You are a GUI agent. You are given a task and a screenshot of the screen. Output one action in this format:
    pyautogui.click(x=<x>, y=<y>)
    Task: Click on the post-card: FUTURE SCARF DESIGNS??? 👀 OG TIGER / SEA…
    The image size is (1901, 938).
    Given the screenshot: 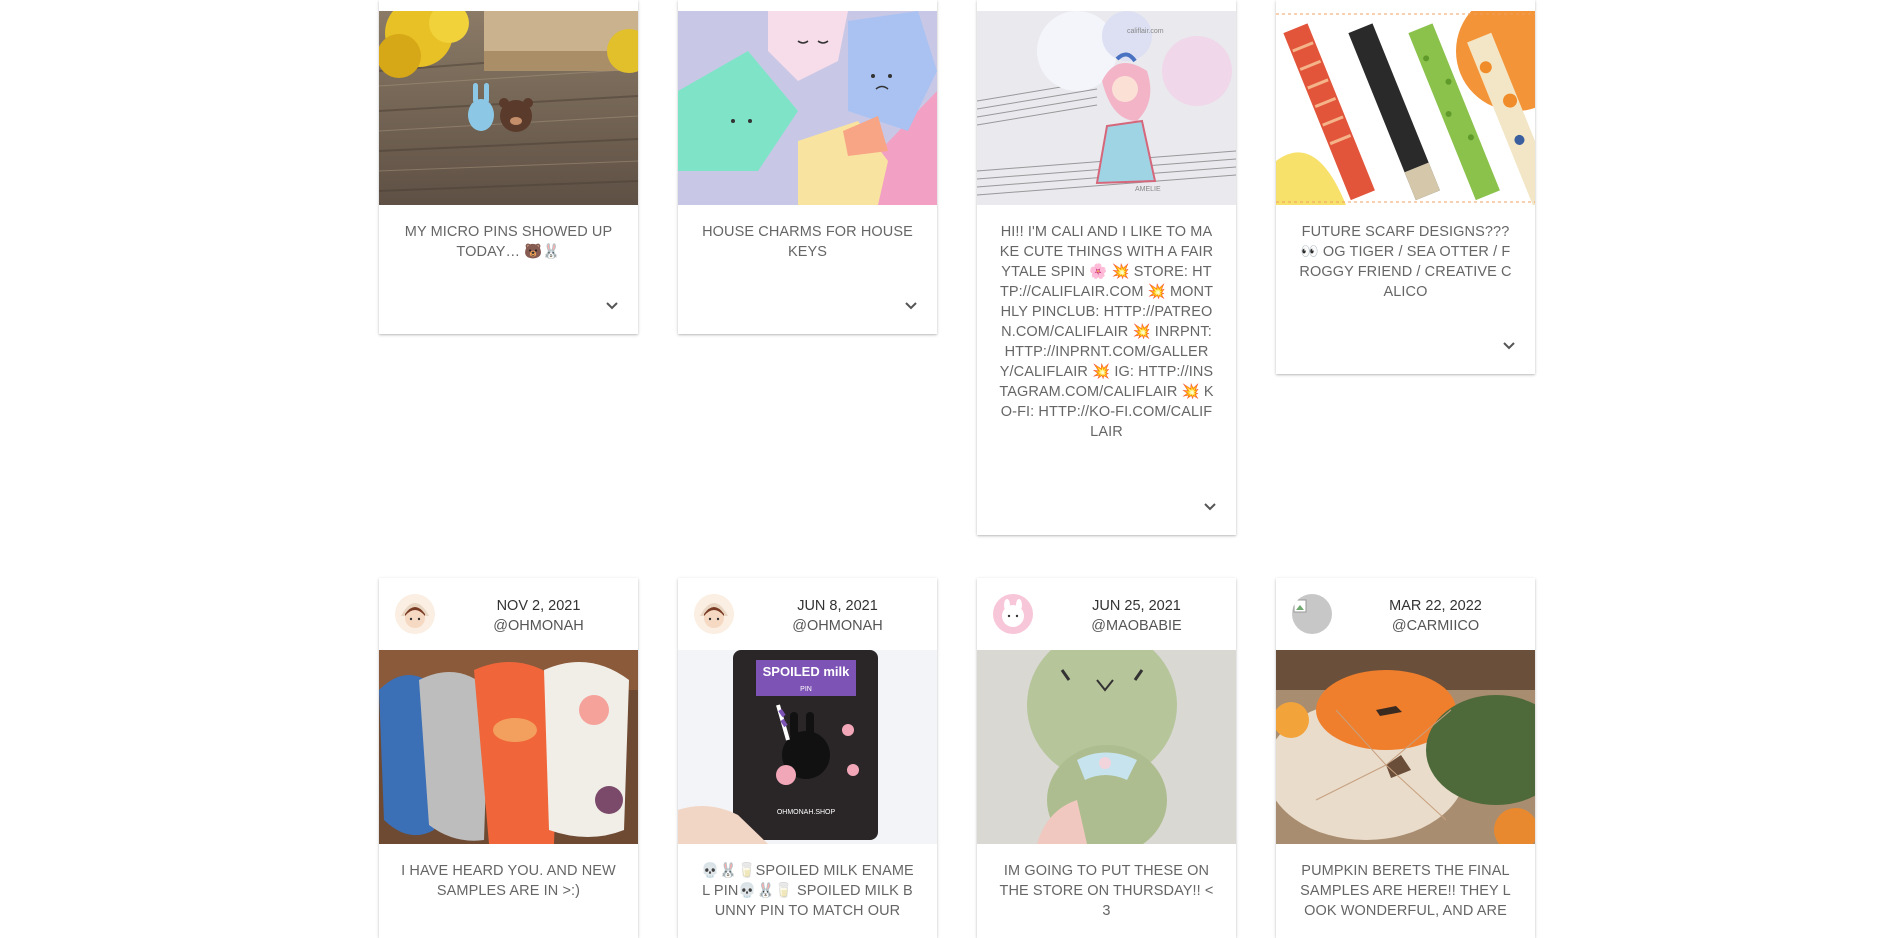 What is the action you would take?
    pyautogui.click(x=1405, y=187)
    